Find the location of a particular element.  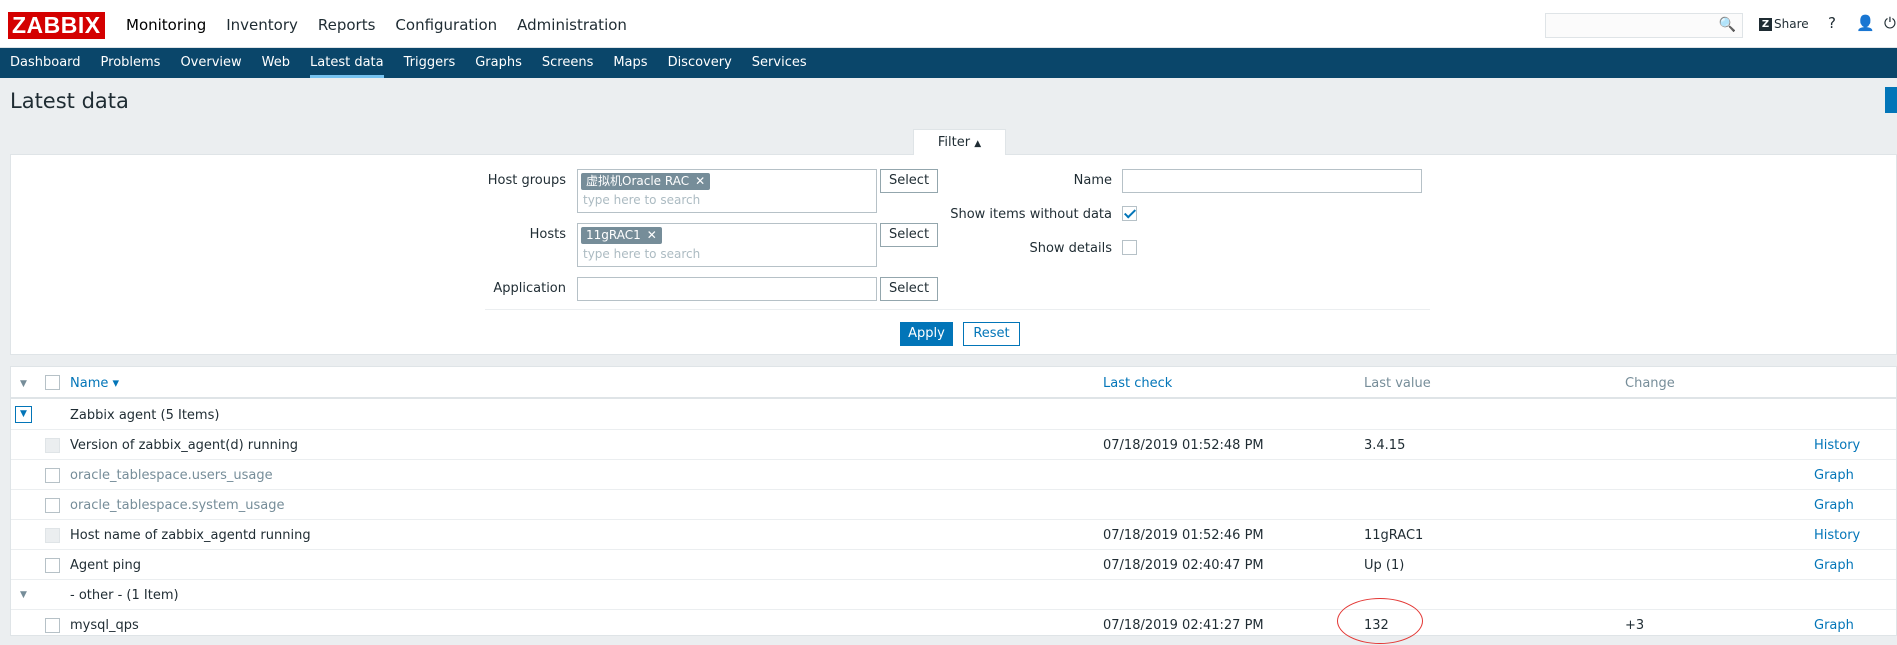

show-items-without-data-label: Show items without data is located at coordinates (1031, 214).